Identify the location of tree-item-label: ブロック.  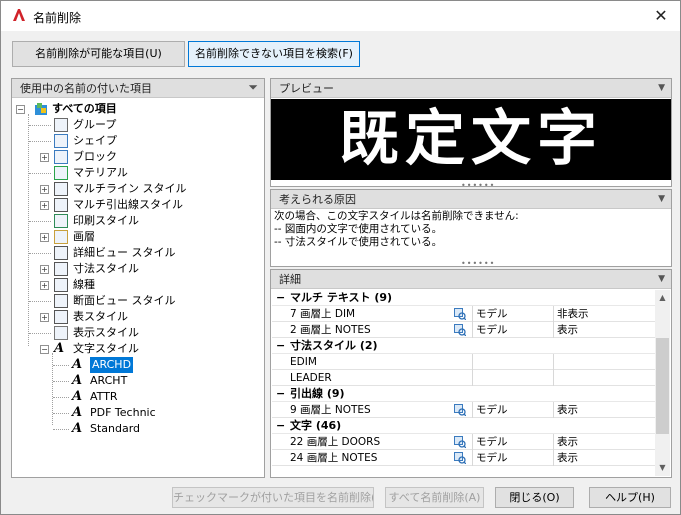
(95, 156).